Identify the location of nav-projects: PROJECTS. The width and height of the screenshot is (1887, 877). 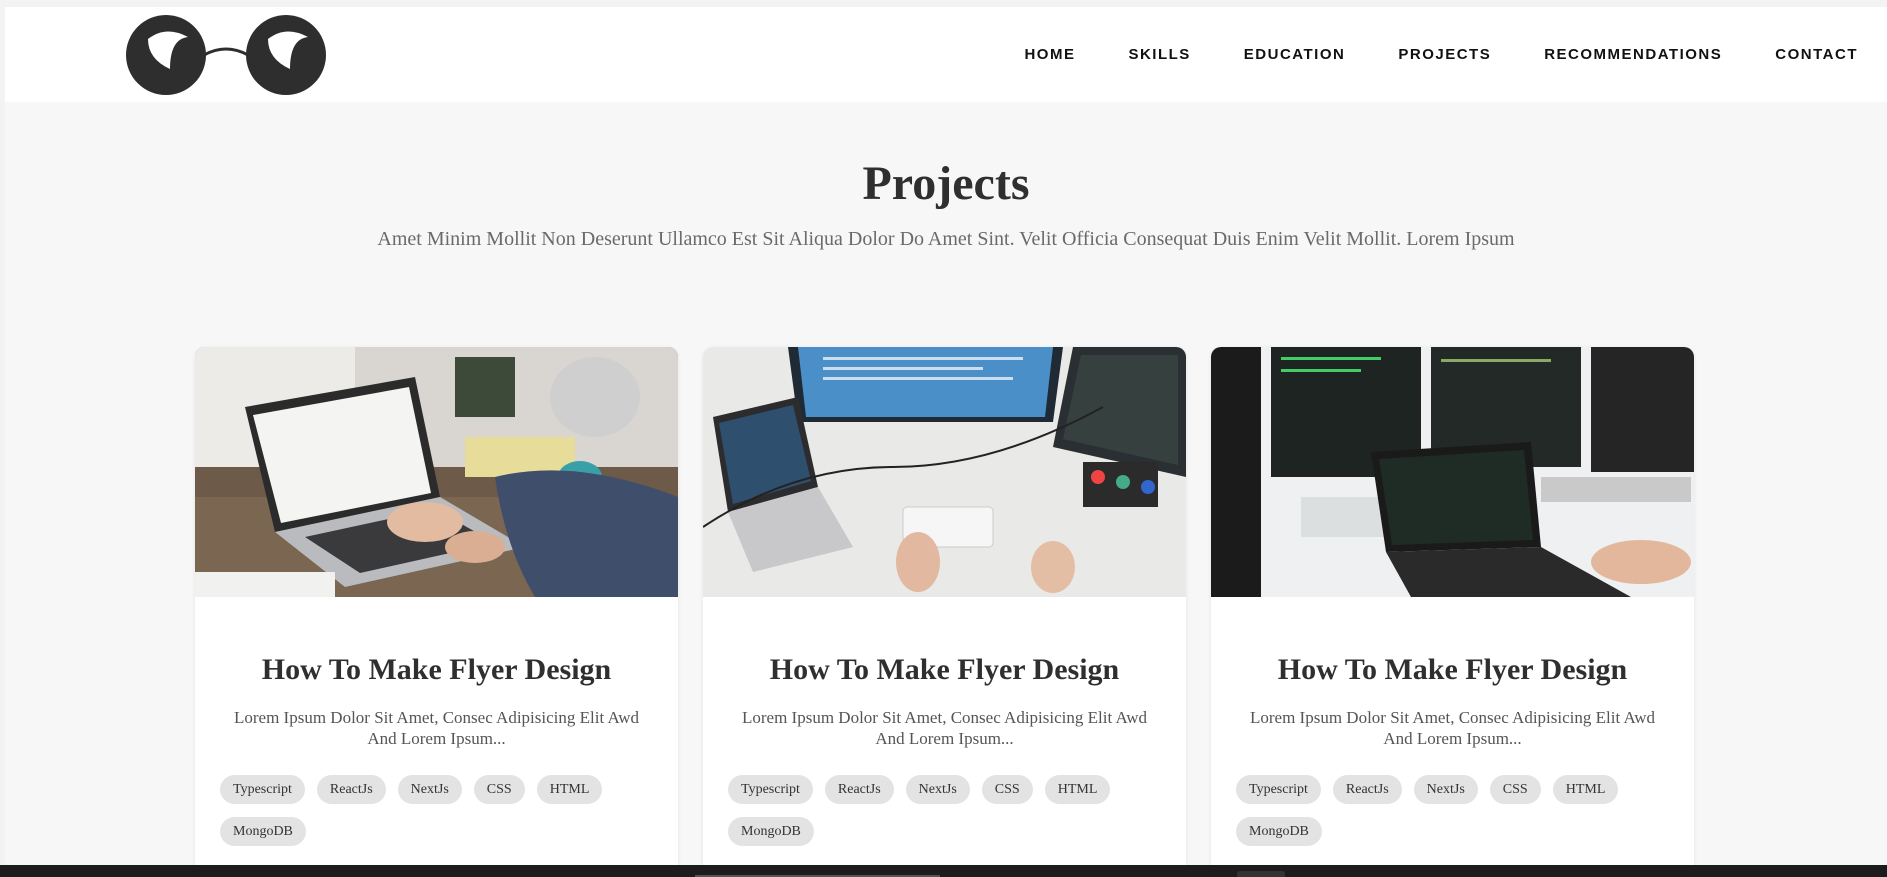
(1444, 54).